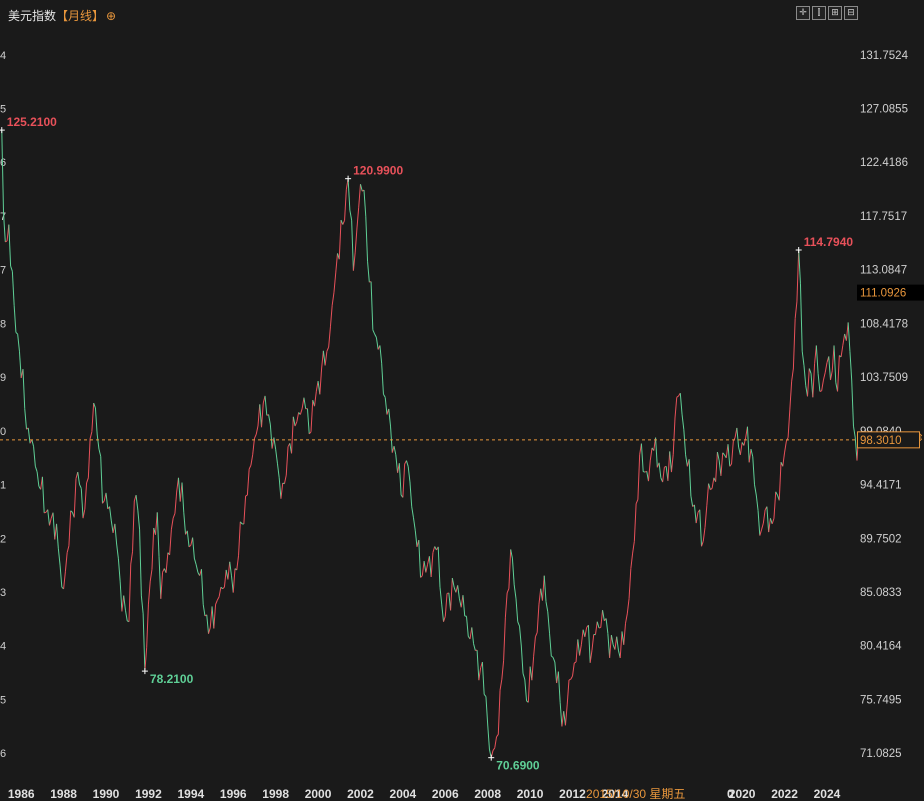 This screenshot has width=924, height=801. I want to click on high-label: 114.7940, so click(829, 242).